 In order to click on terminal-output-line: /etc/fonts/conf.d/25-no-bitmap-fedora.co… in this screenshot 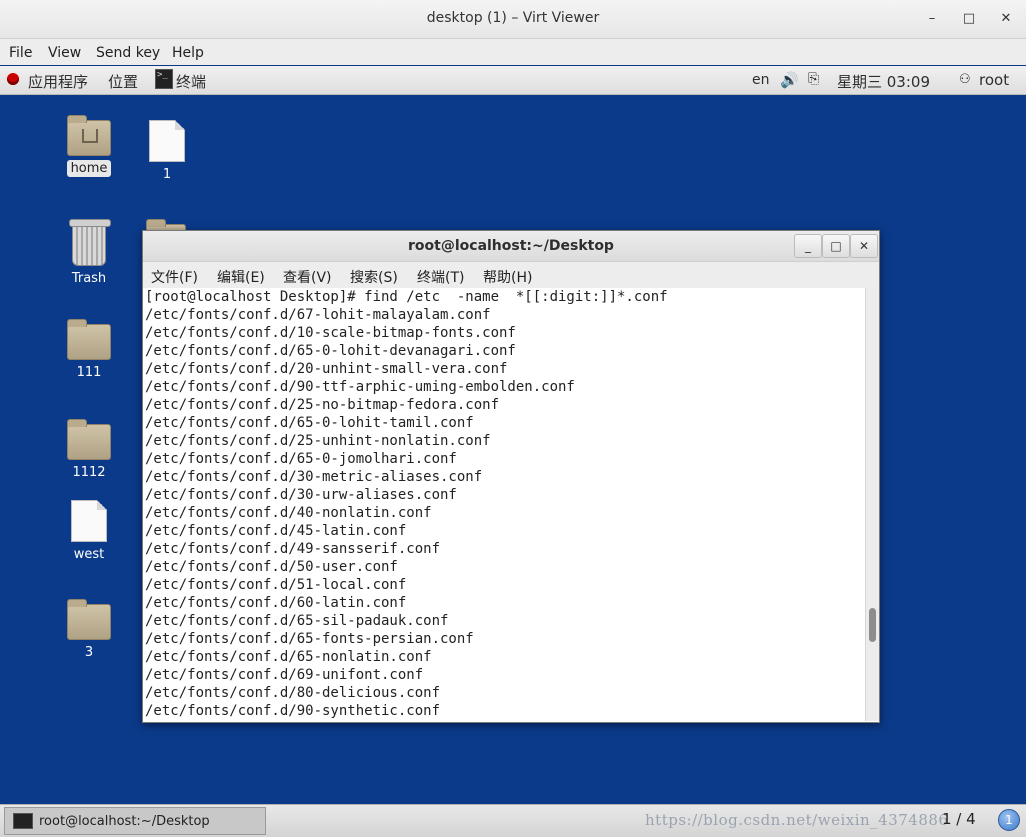, I will do `click(322, 405)`.